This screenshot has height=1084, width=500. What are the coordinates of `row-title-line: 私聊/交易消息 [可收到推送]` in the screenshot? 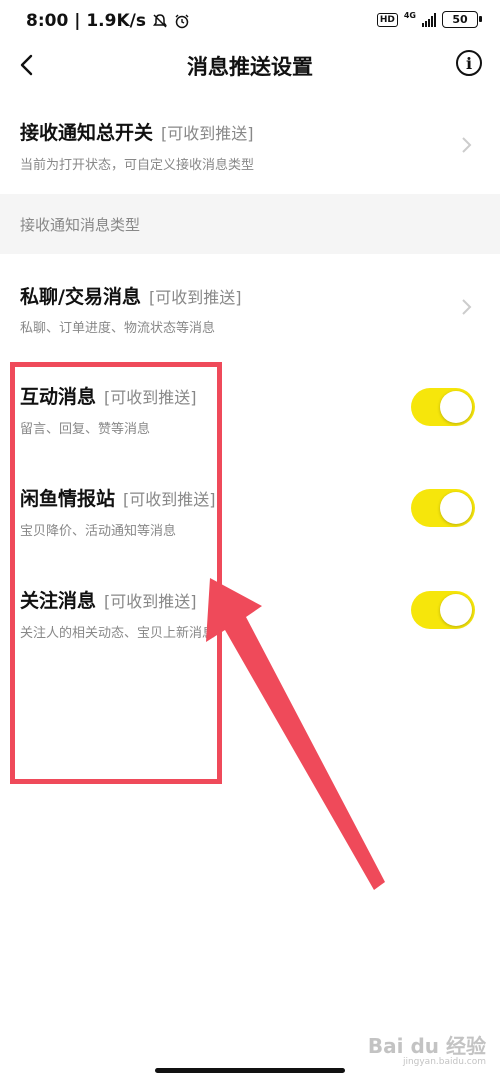 It's located at (130, 295).